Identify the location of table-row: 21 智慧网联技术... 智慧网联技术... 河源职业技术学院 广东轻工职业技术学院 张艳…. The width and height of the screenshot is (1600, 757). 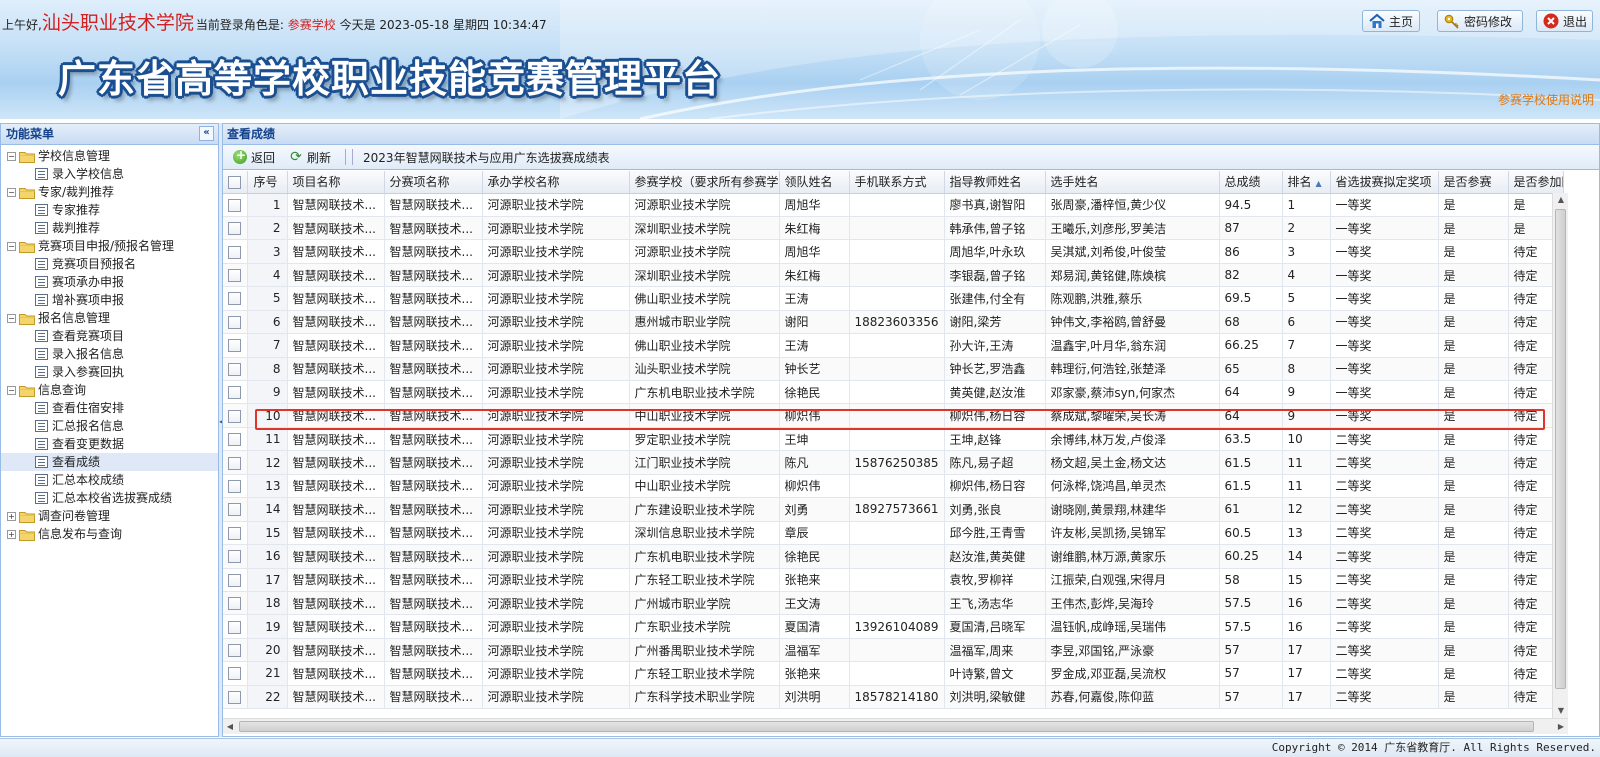
(893, 673).